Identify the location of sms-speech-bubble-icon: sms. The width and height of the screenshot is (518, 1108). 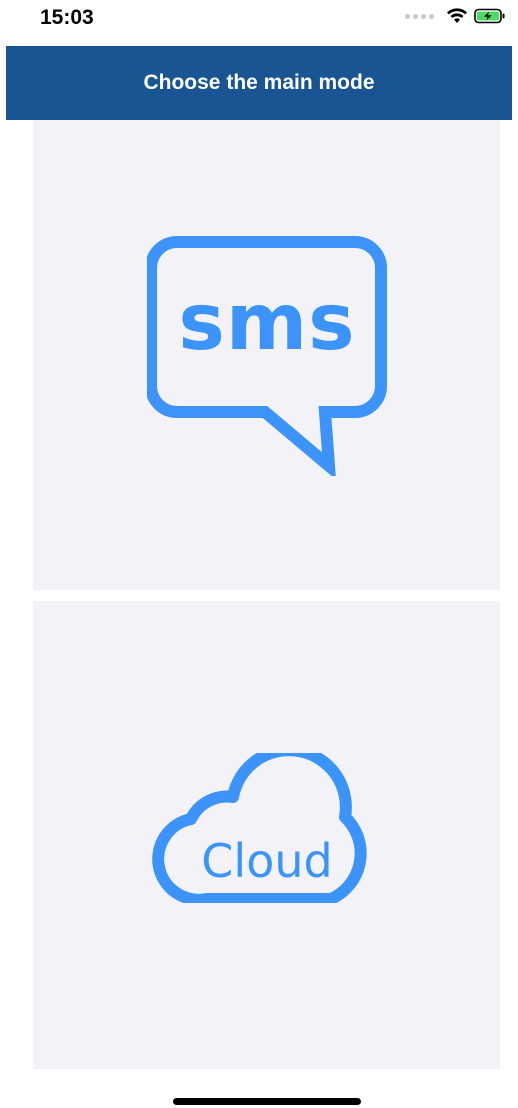
(267, 356).